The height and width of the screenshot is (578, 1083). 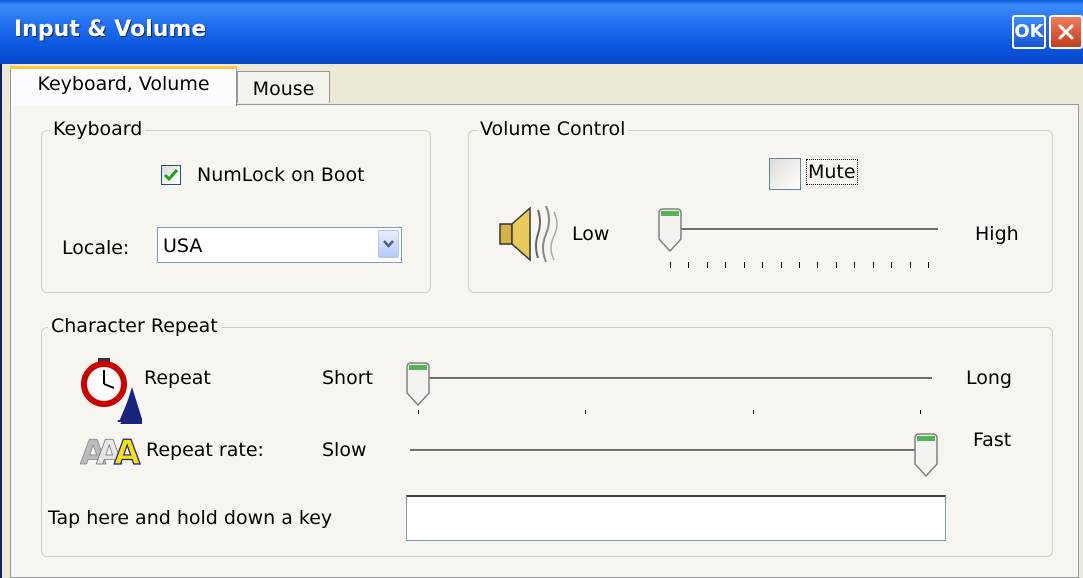 I want to click on mute-label: Mute, so click(x=832, y=172).